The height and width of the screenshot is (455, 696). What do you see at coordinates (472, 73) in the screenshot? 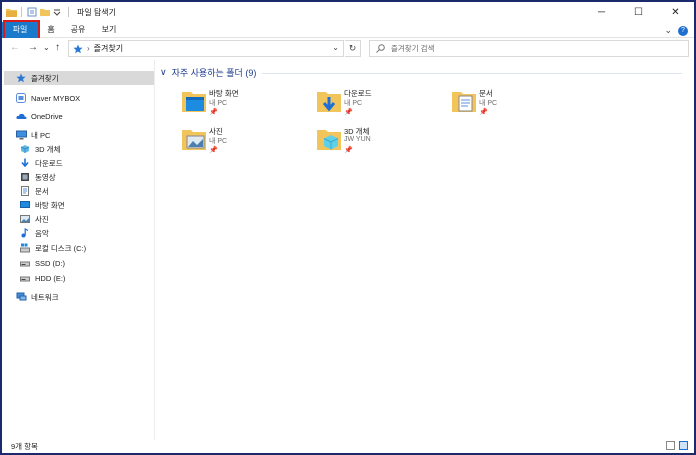
I see `group-divider` at bounding box center [472, 73].